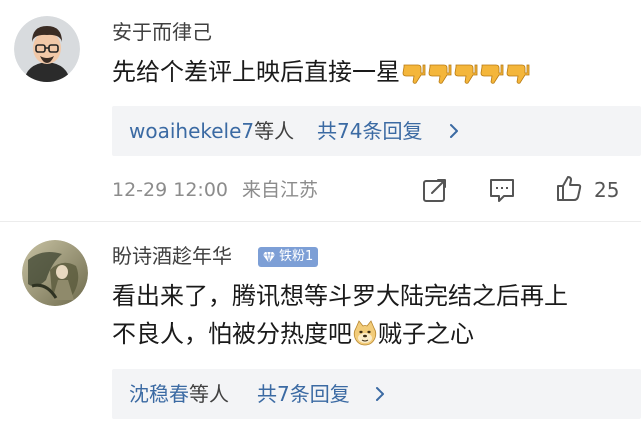 Image resolution: width=641 pixels, height=436 pixels. What do you see at coordinates (569, 188) in the screenshot?
I see `like-icon` at bounding box center [569, 188].